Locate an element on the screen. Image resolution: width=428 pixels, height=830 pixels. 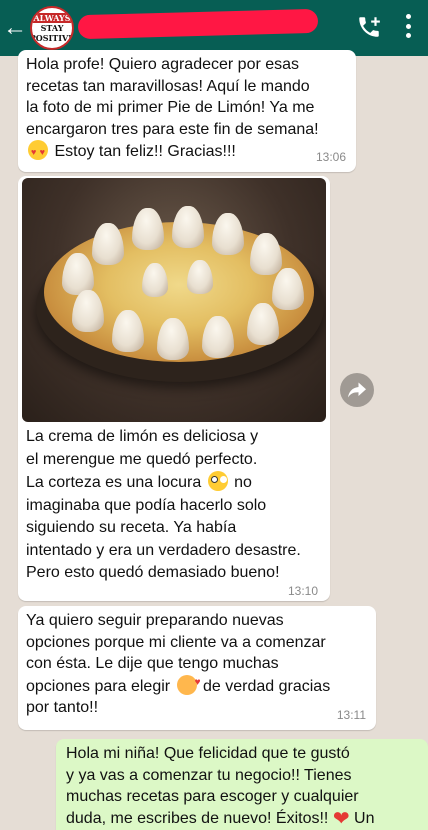
message-line: la foto de mi primer Pie de Limón! Ya me is located at coordinates (170, 107).